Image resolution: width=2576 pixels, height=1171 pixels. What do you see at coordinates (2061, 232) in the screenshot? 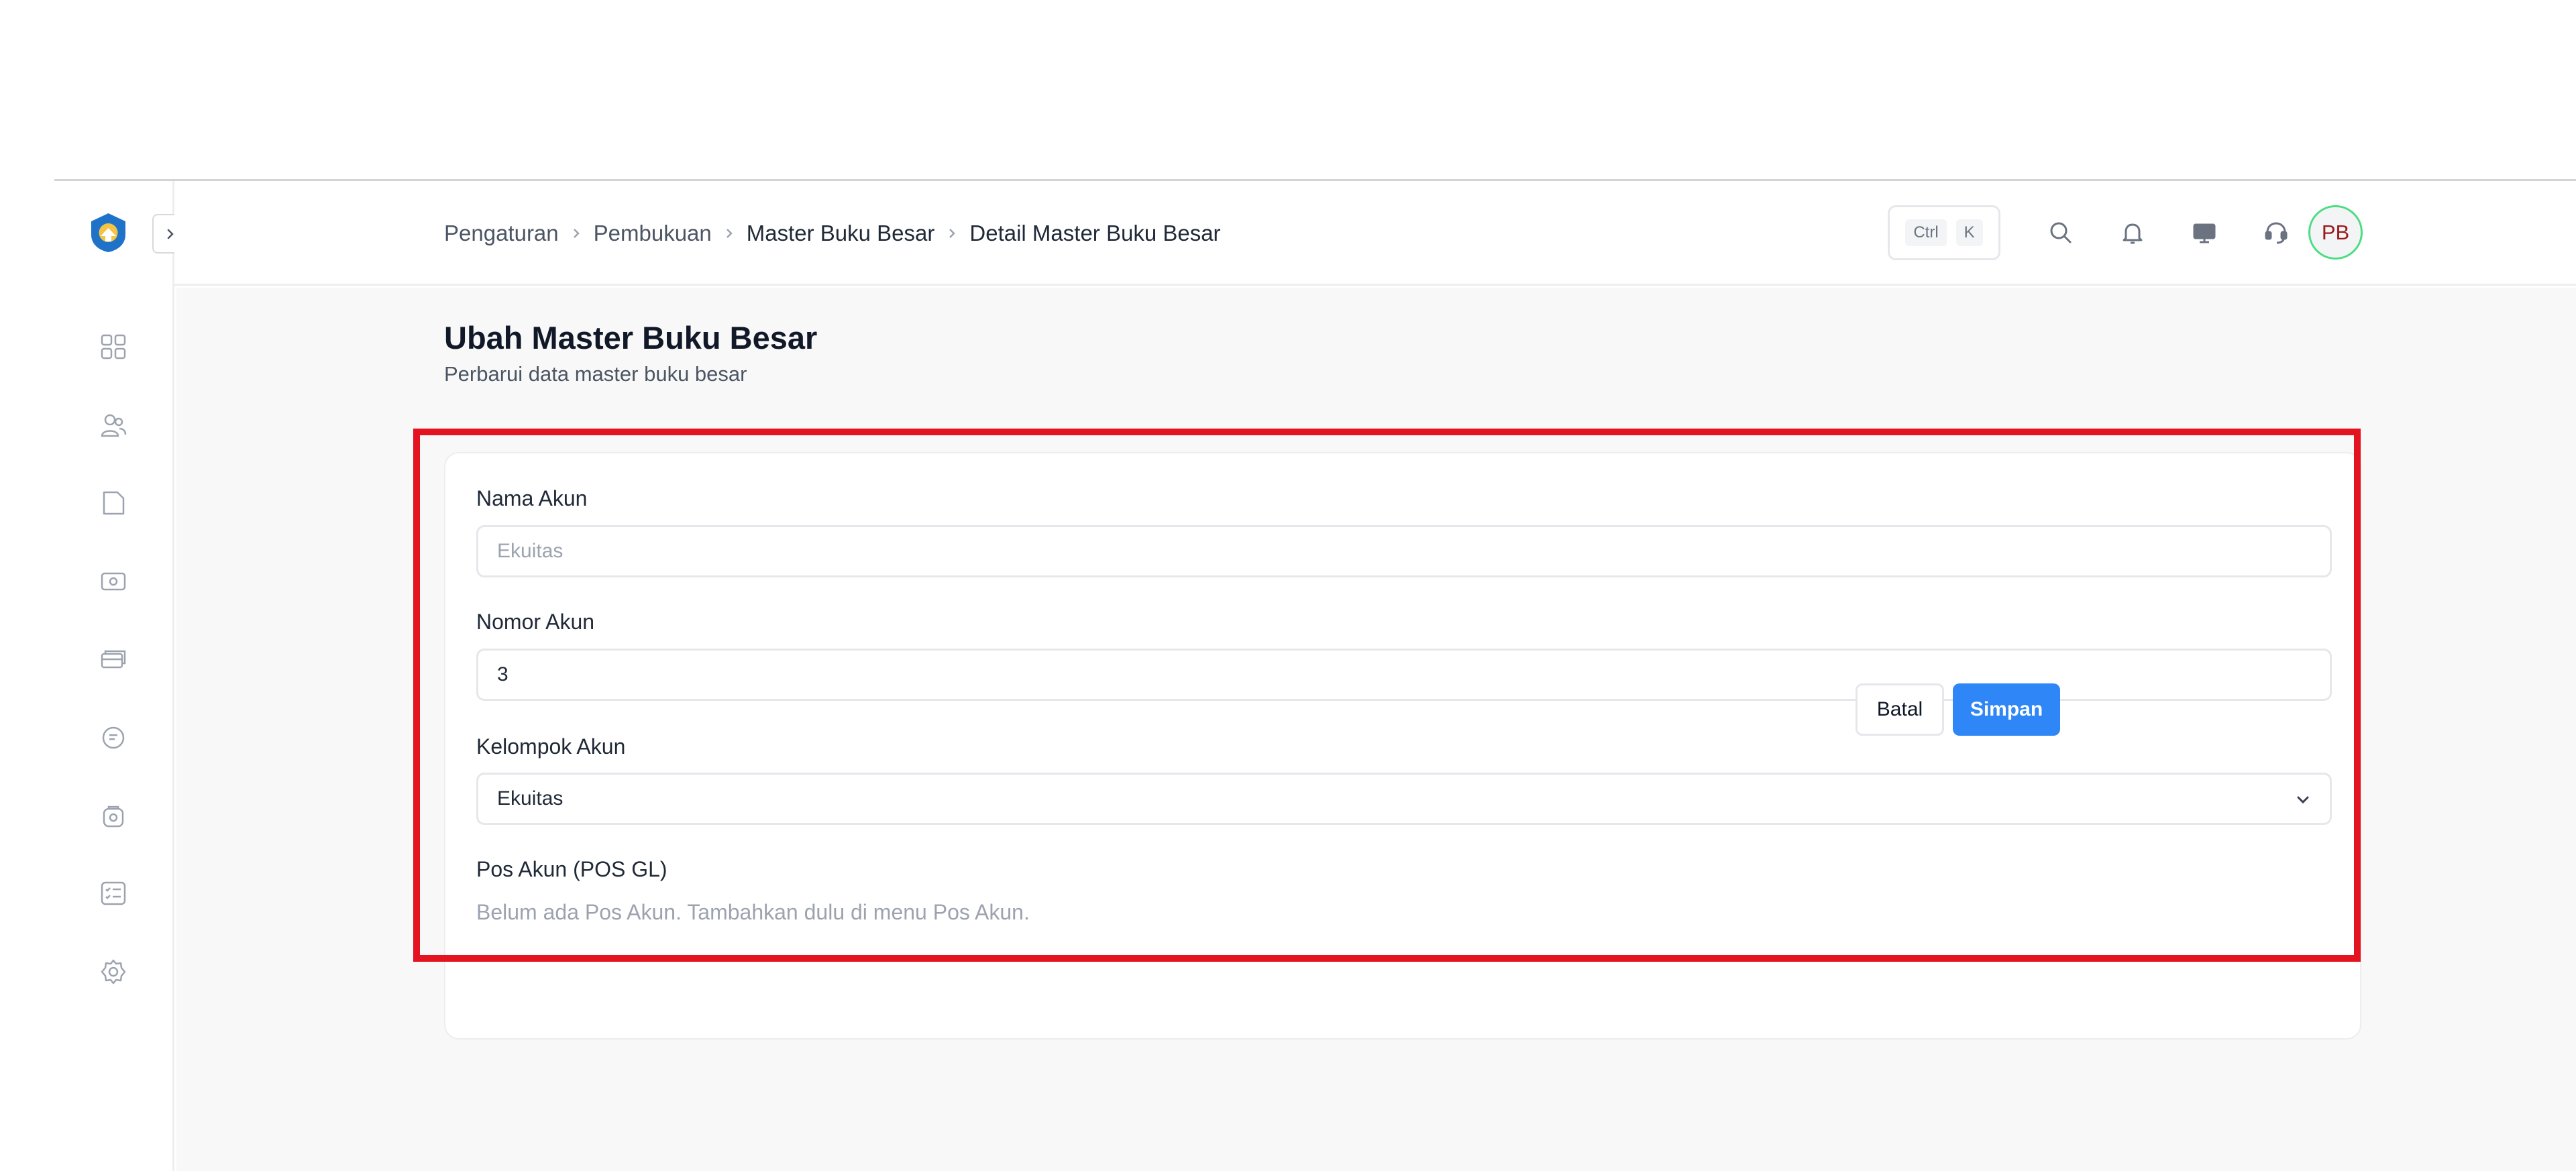
I see `search-icon` at bounding box center [2061, 232].